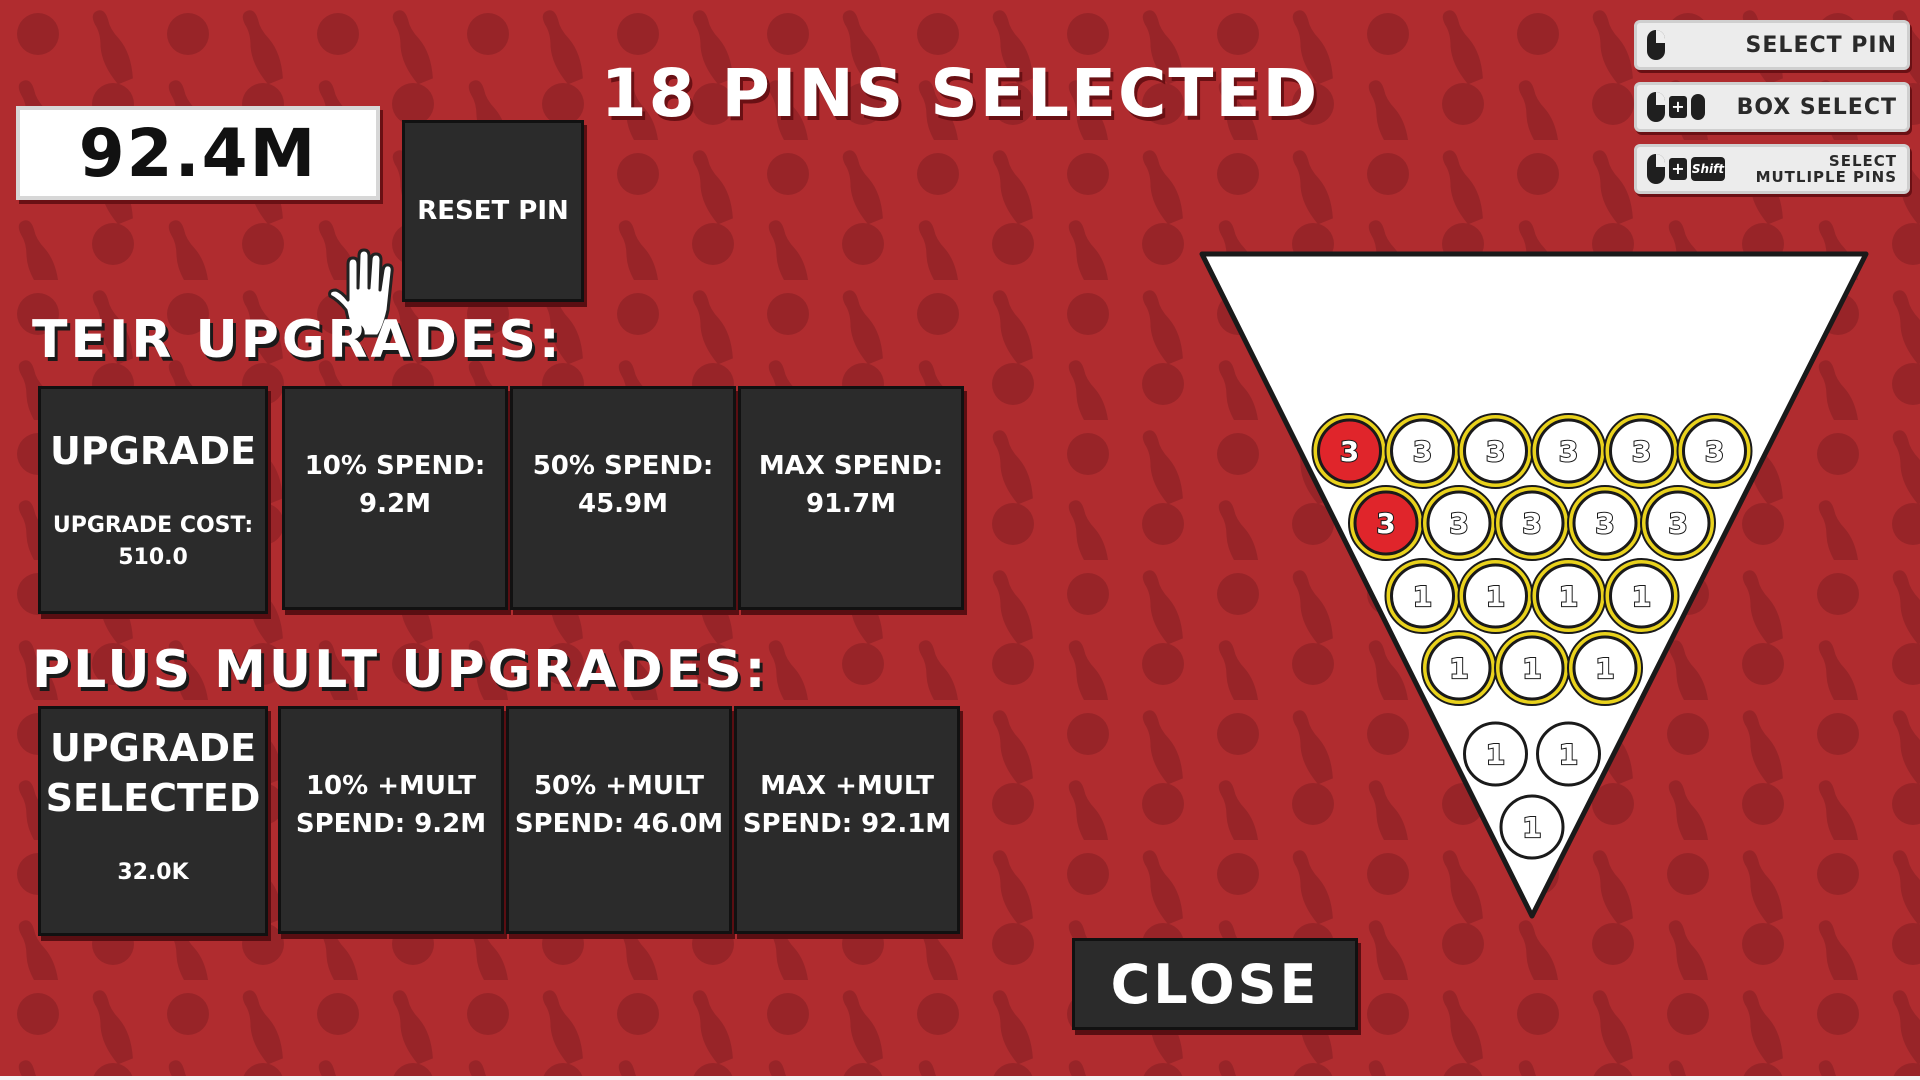  What do you see at coordinates (1816, 107) in the screenshot?
I see `box-select-label: BOX SELECT` at bounding box center [1816, 107].